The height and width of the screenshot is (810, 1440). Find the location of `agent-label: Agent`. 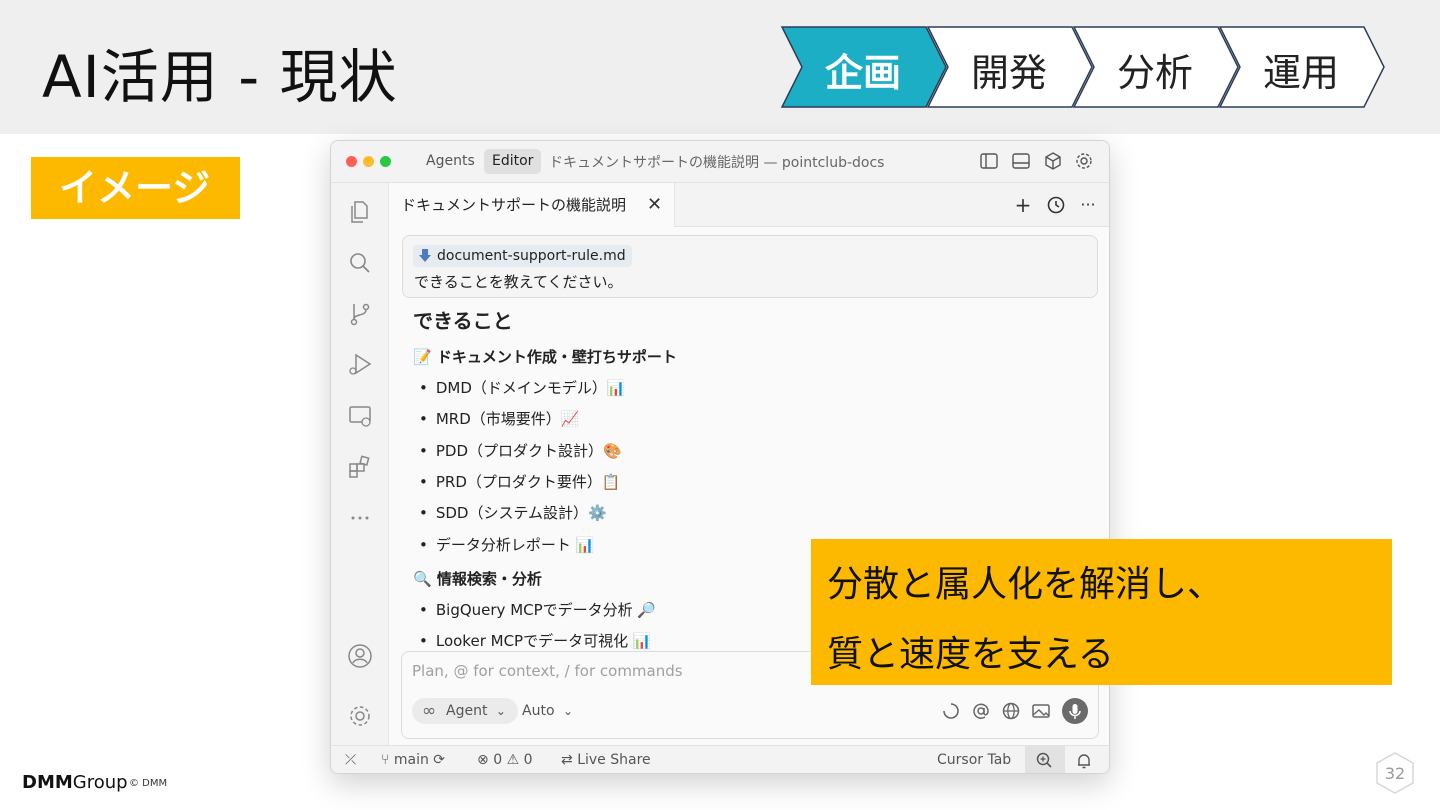

agent-label: Agent is located at coordinates (467, 711).